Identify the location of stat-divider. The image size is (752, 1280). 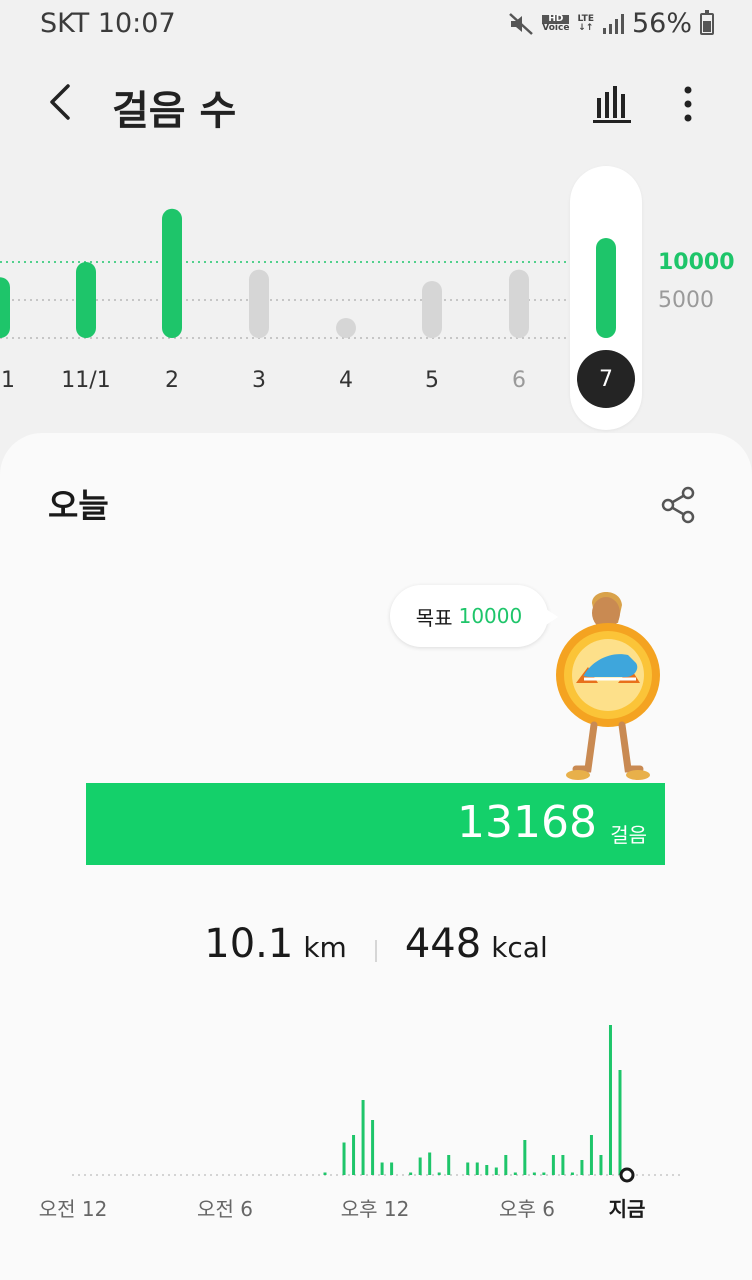
(375, 951).